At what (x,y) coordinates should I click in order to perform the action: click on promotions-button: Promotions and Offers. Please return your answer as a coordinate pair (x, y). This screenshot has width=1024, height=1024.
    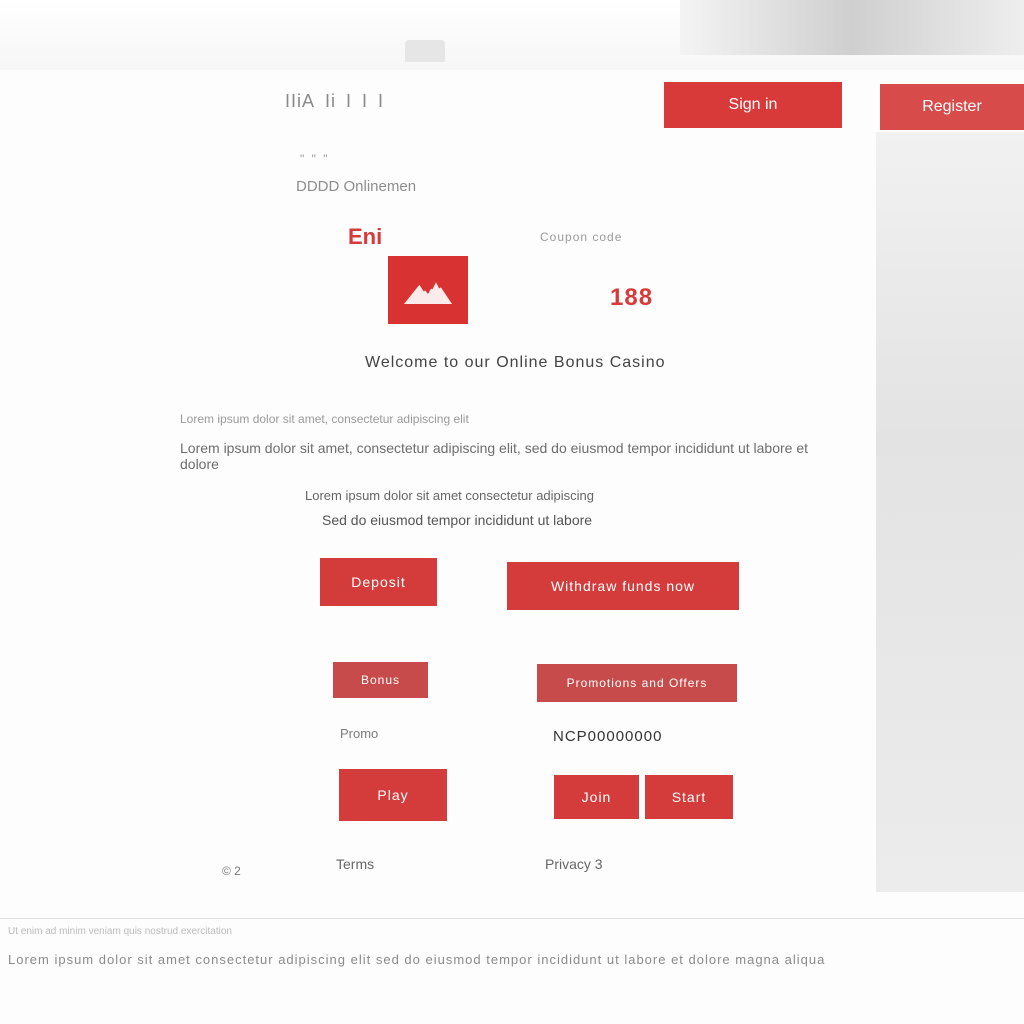
    Looking at the image, I should click on (637, 683).